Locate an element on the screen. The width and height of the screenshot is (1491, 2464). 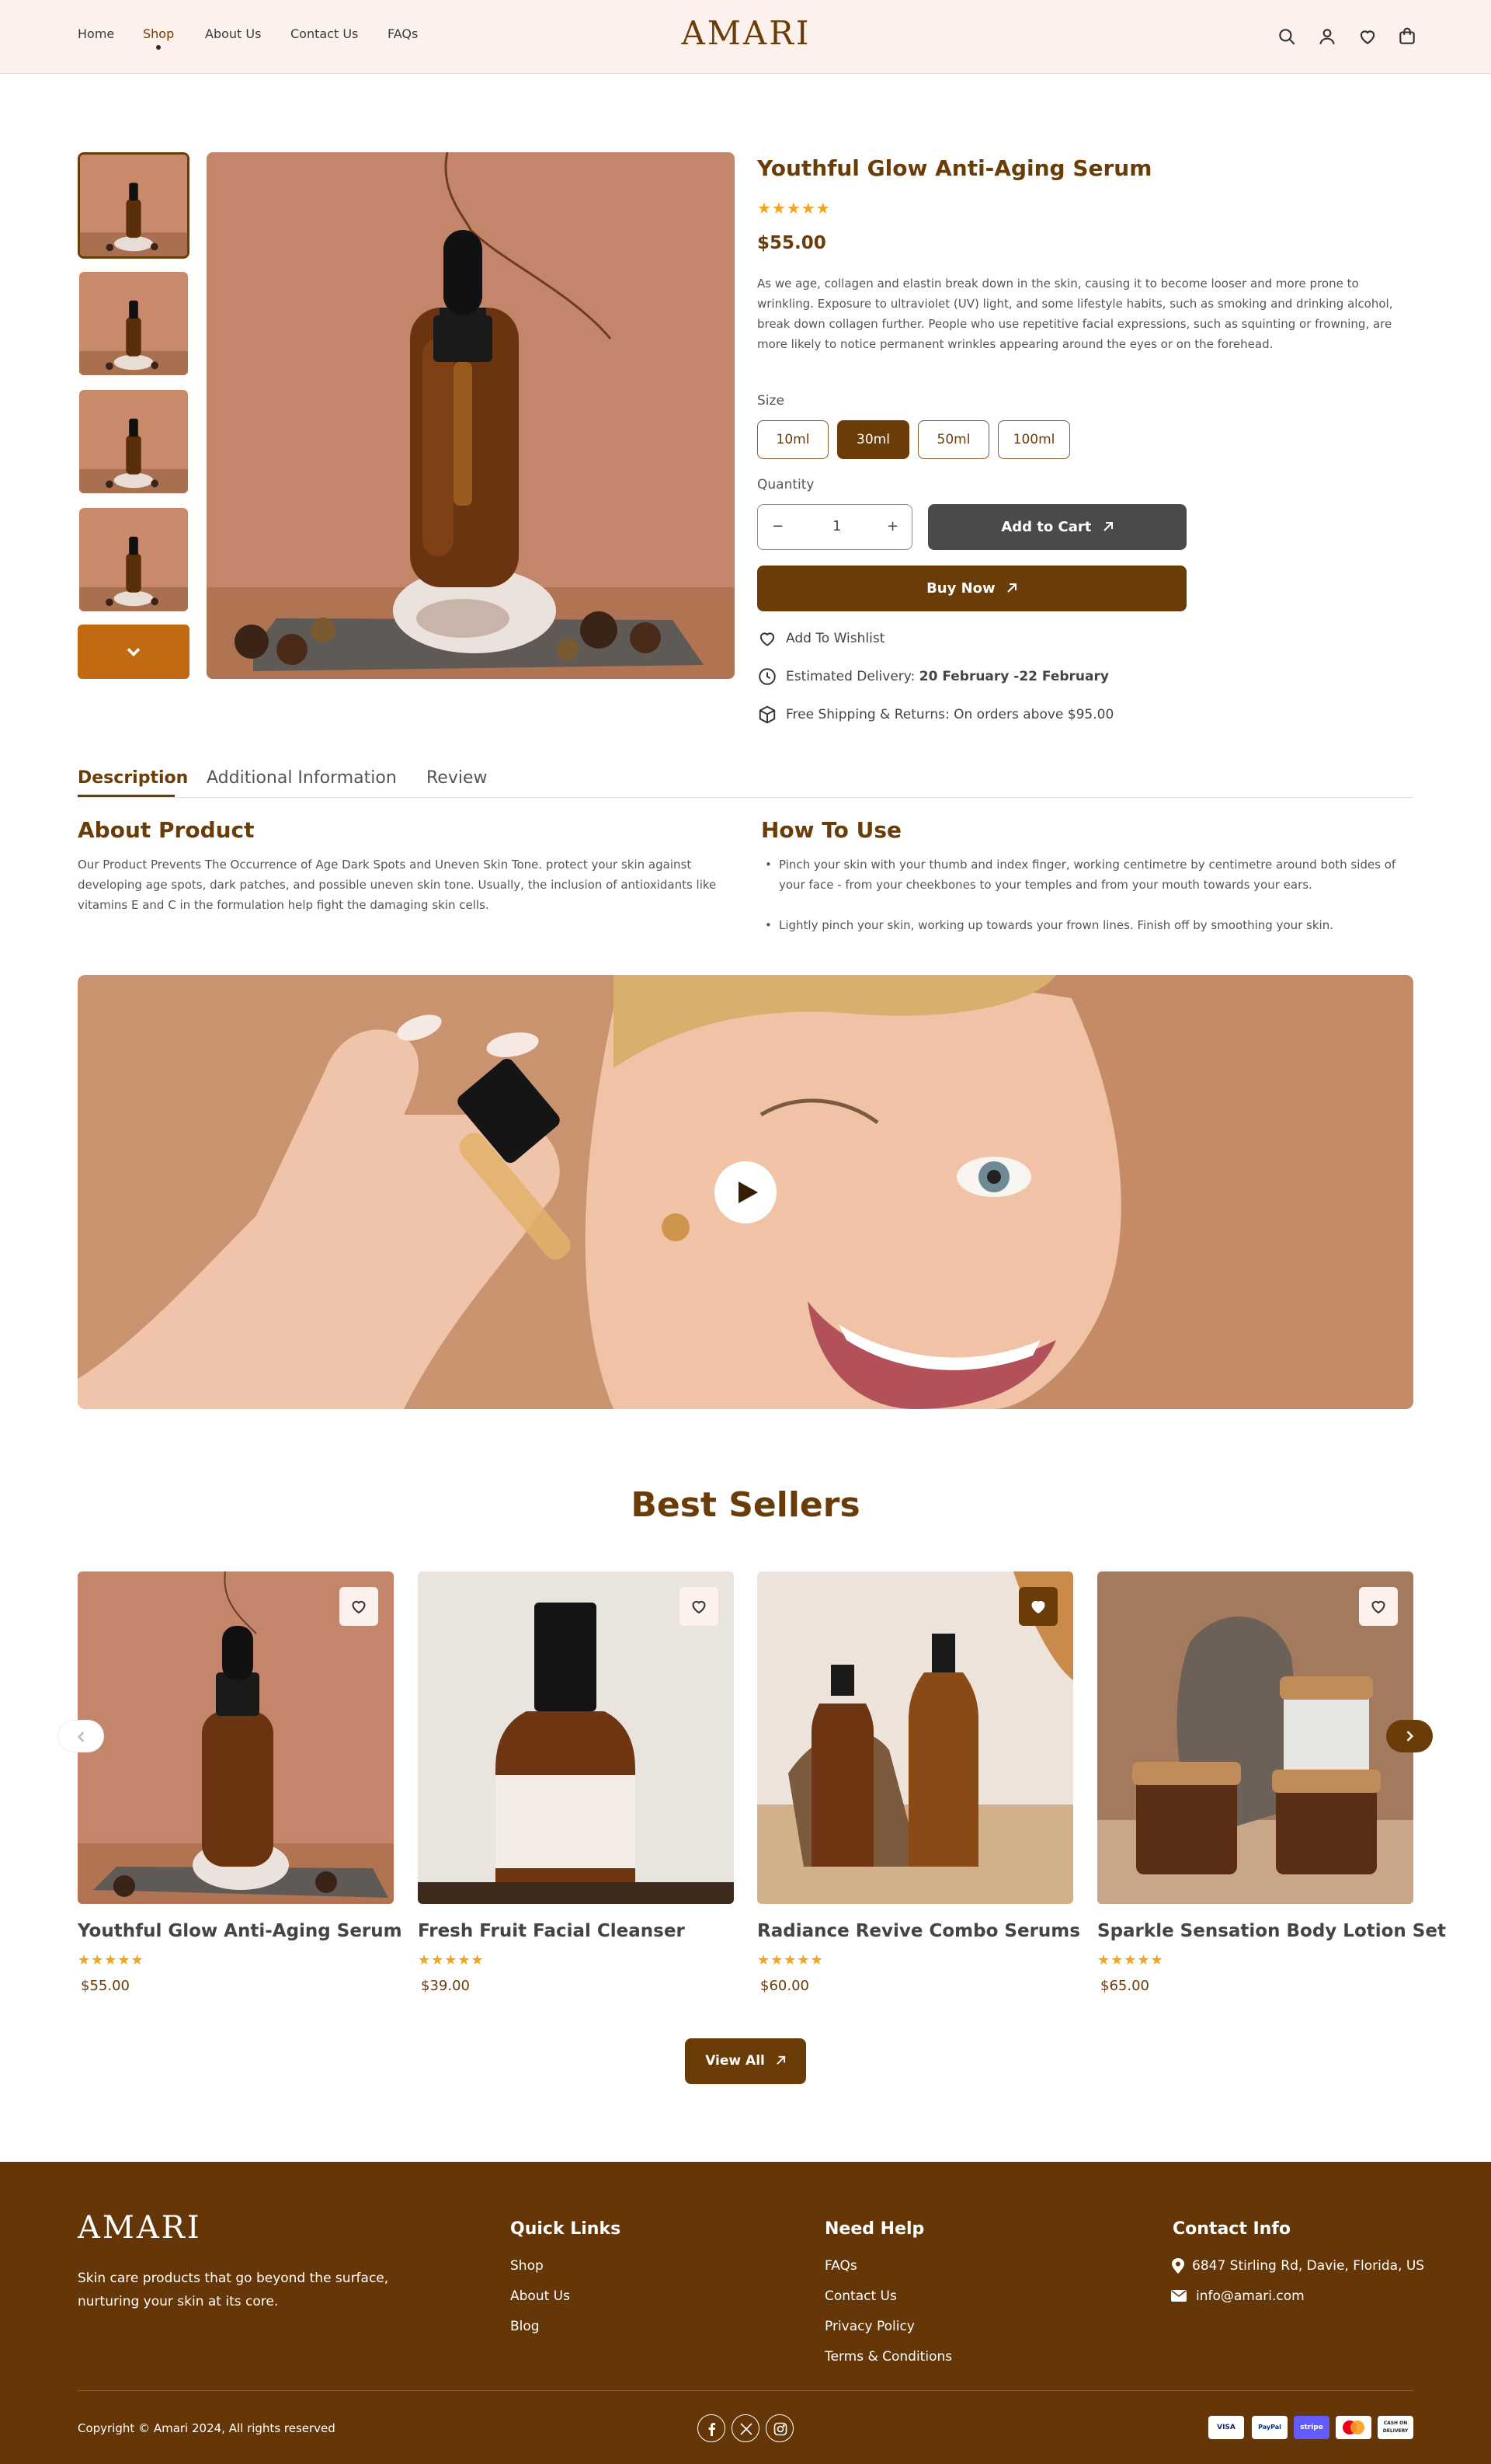
size-option-100ml: 100ml is located at coordinates (1034, 439).